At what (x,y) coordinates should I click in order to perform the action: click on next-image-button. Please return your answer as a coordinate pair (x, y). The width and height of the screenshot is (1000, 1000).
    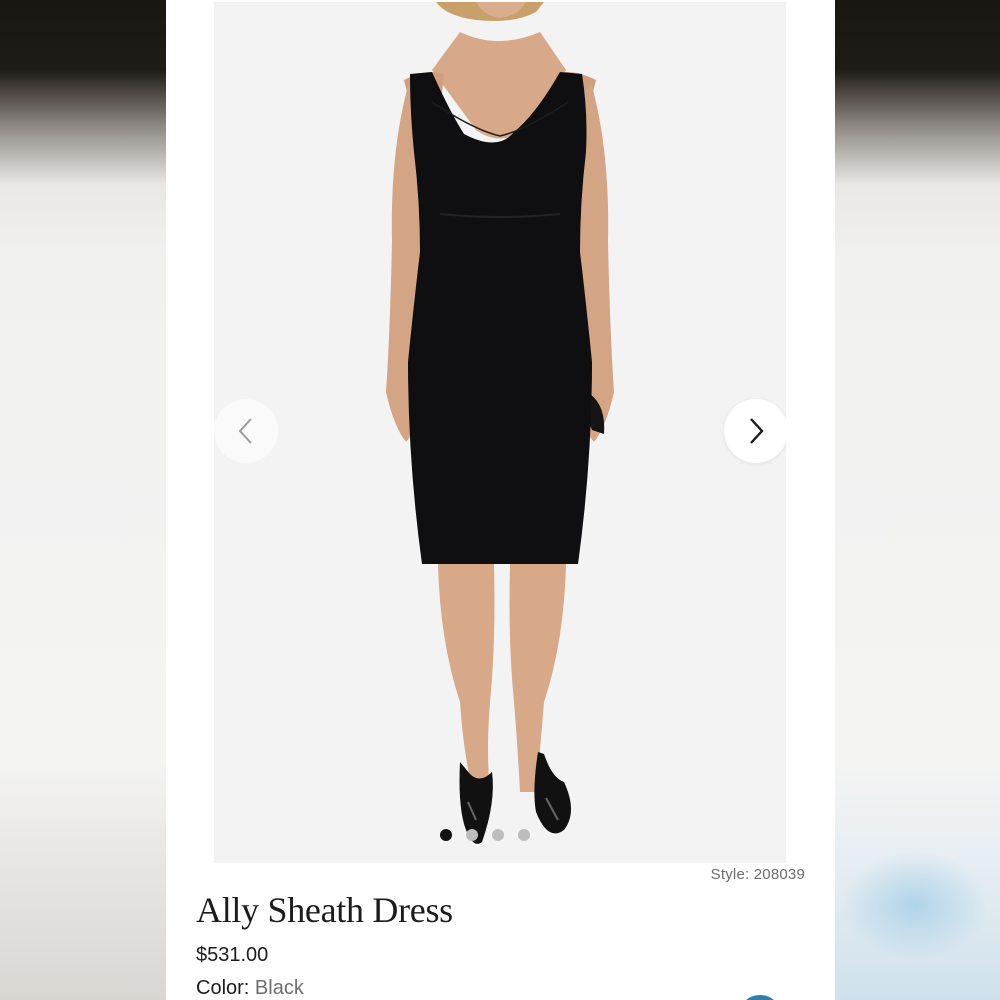
    Looking at the image, I should click on (755, 431).